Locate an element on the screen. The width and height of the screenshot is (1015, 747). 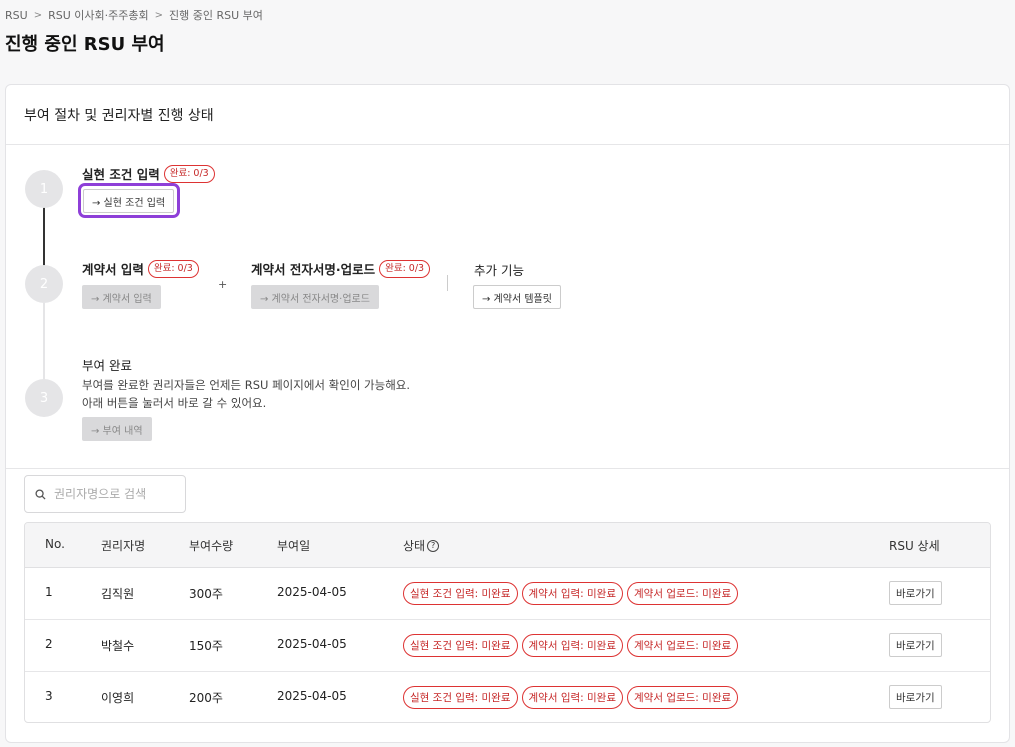
breadcrumb-item-board: RSU 이사회·주주총회 is located at coordinates (98, 15).